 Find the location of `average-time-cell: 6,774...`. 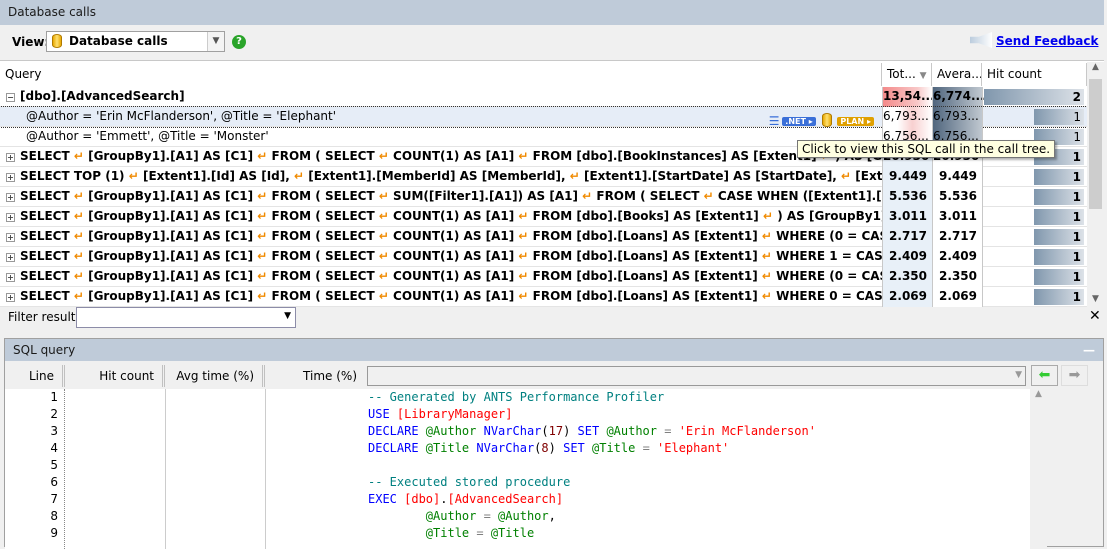

average-time-cell: 6,774... is located at coordinates (958, 97).